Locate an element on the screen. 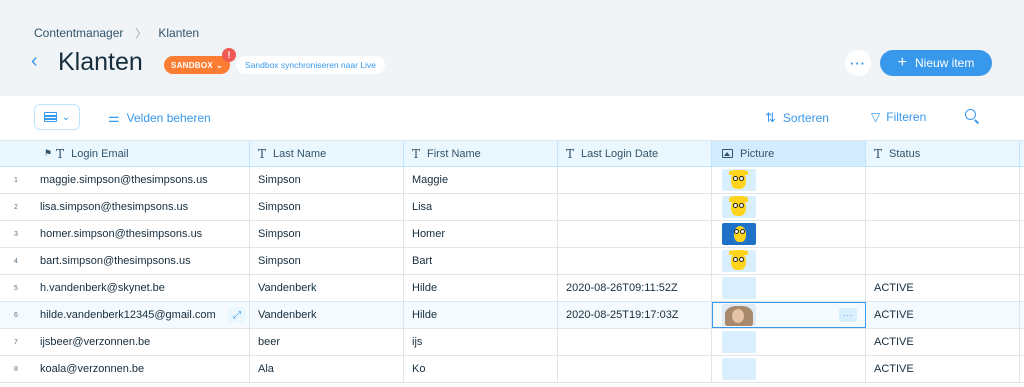  chevron-down-icon: ⌄ is located at coordinates (220, 65).